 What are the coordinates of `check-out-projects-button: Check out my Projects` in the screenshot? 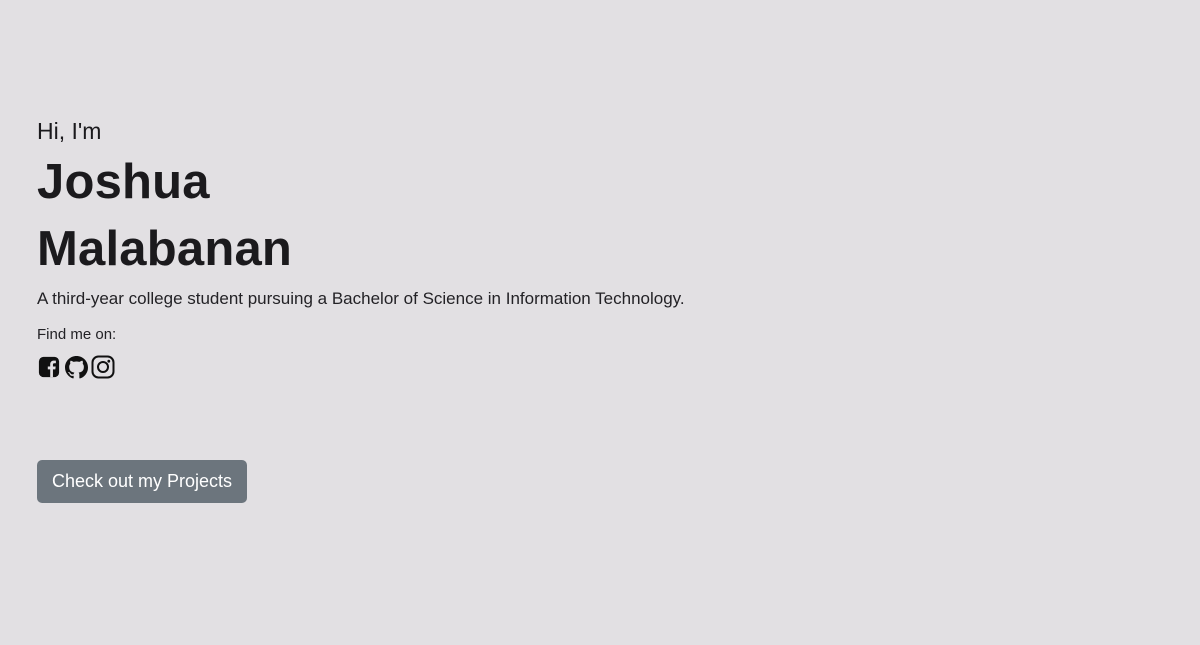 It's located at (142, 481).